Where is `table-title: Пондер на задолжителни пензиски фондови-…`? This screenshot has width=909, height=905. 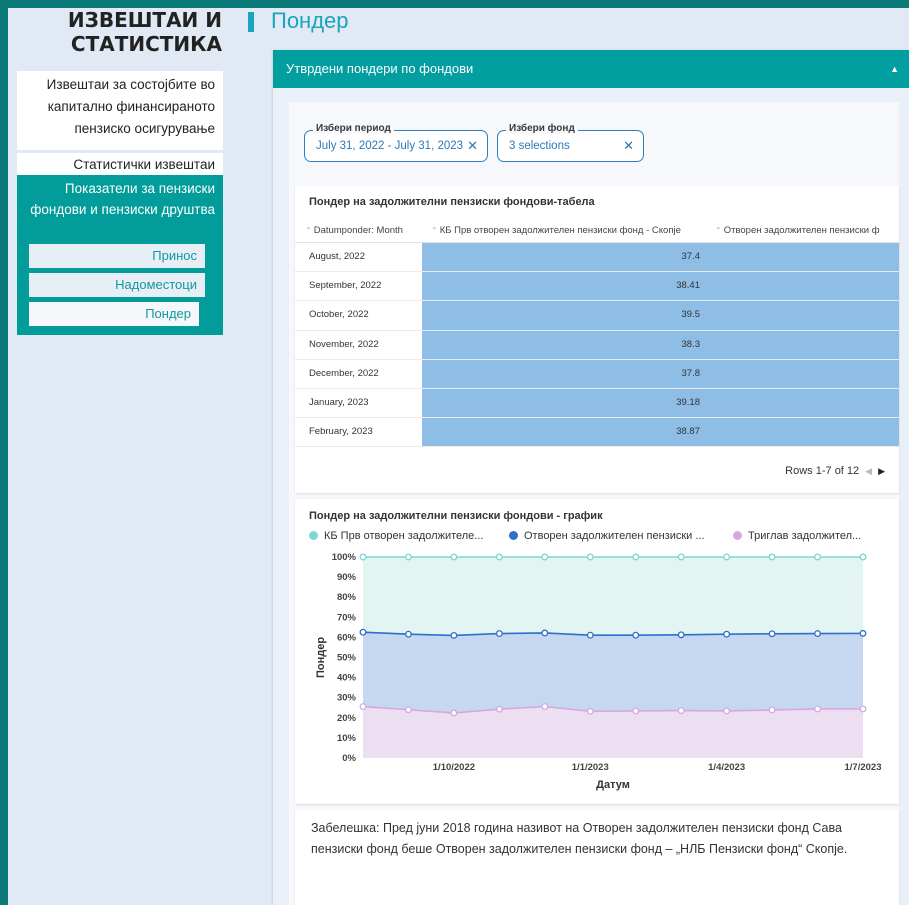
table-title: Пондер на задолжителни пензиски фондови-… is located at coordinates (452, 202).